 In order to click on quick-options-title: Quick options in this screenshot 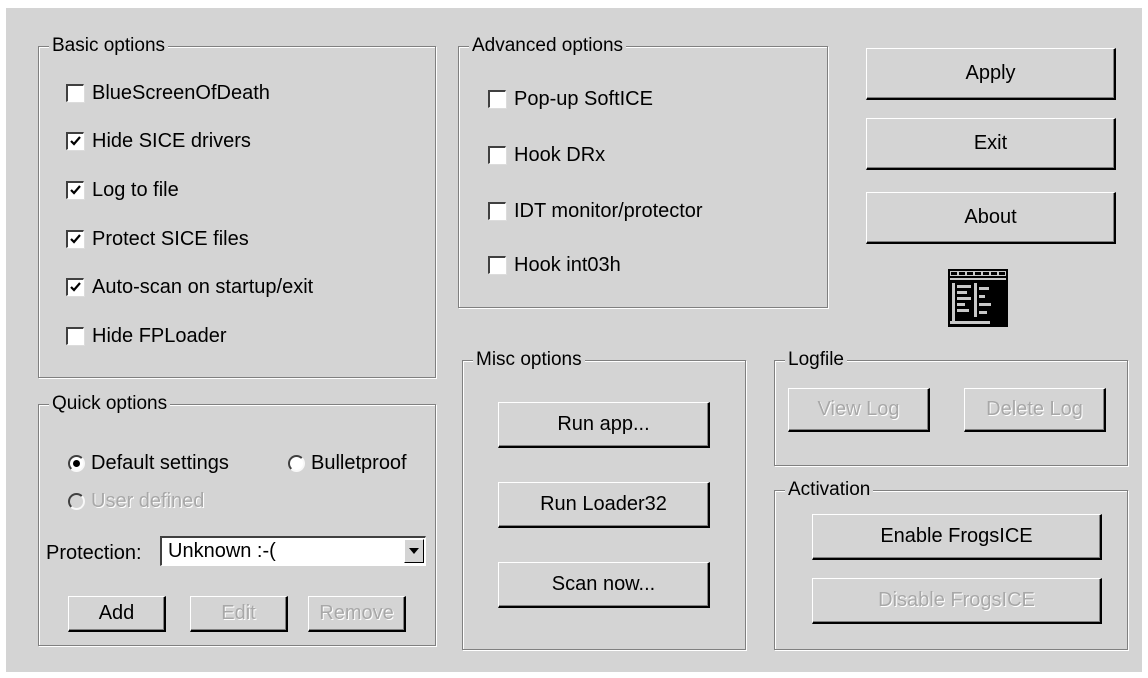, I will do `click(110, 404)`.